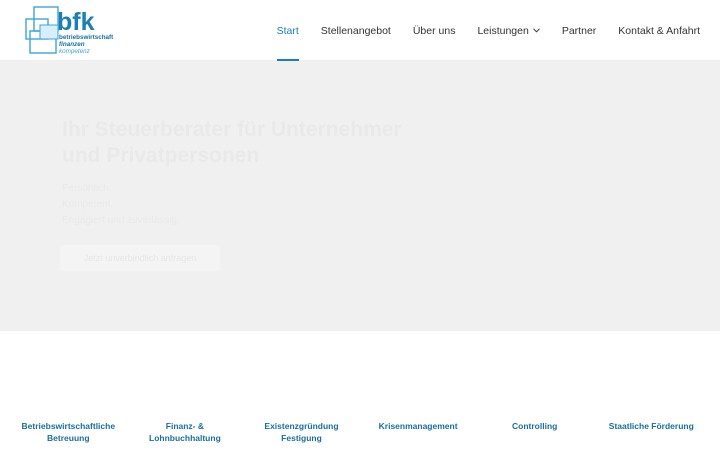  I want to click on chevron-down-icon, so click(536, 30).